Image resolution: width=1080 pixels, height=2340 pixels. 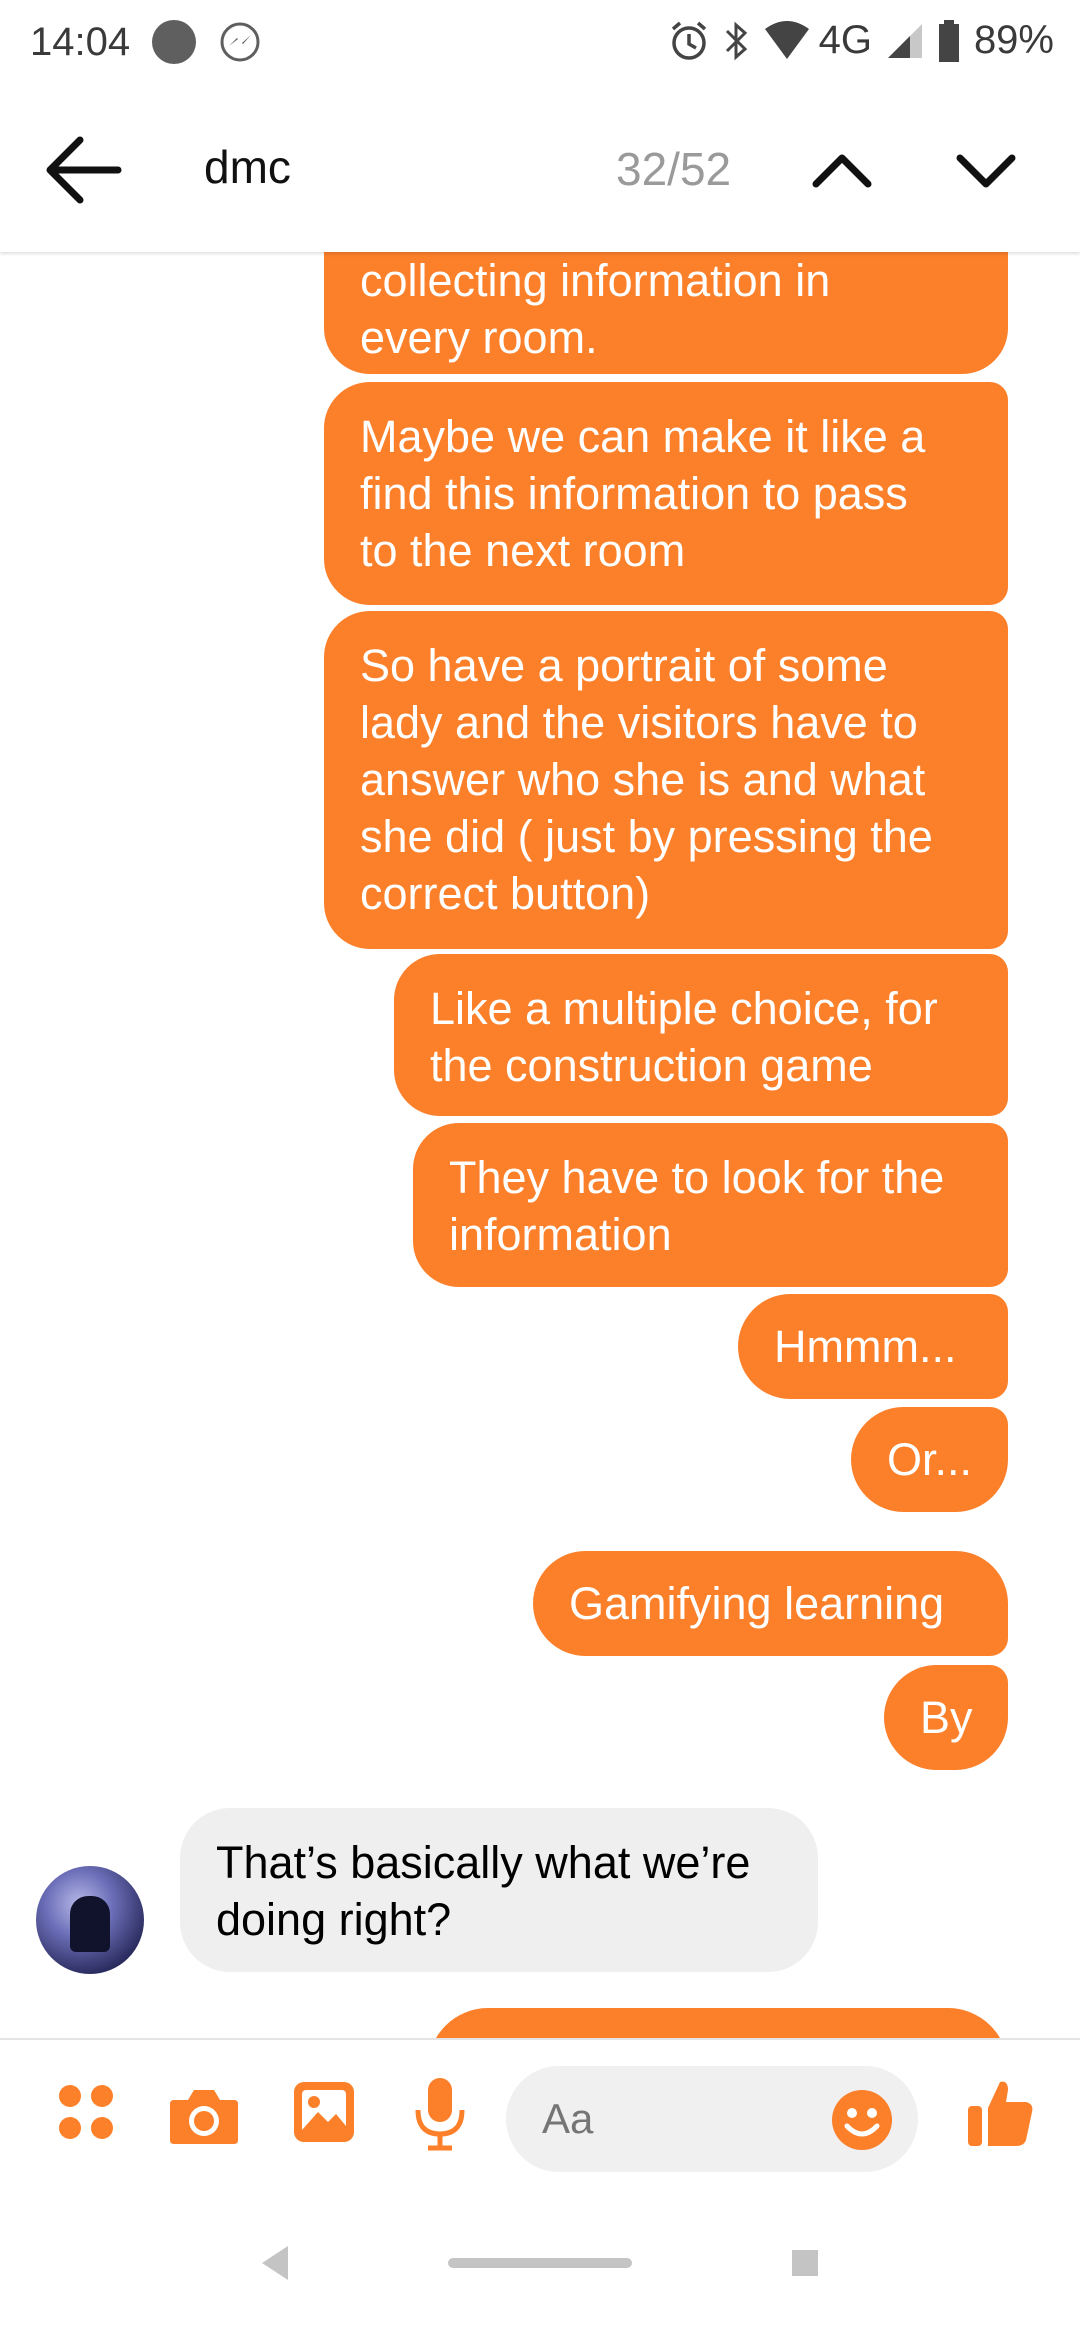 I want to click on search-query: dmc, so click(x=247, y=167).